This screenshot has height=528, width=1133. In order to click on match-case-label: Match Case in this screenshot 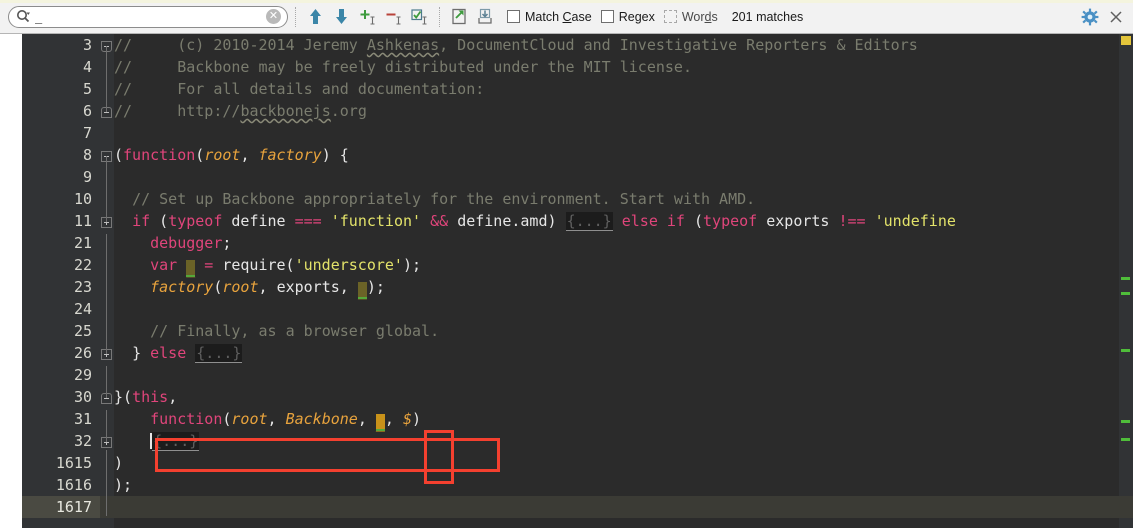, I will do `click(558, 16)`.